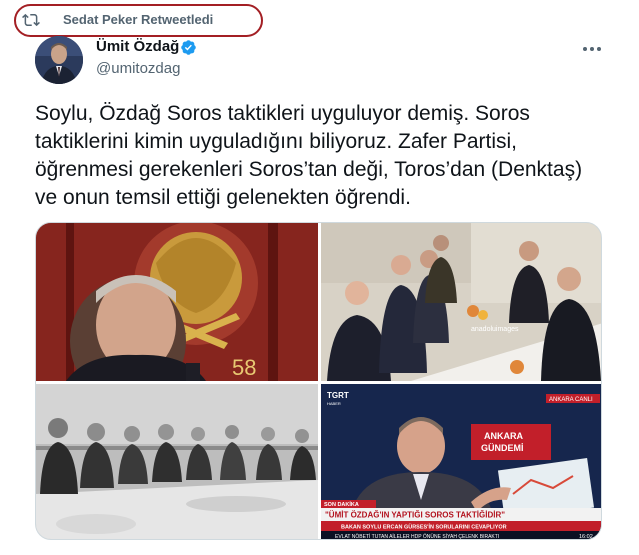 The height and width of the screenshot is (555, 639). I want to click on author-handle: @umitozdag, so click(138, 68).